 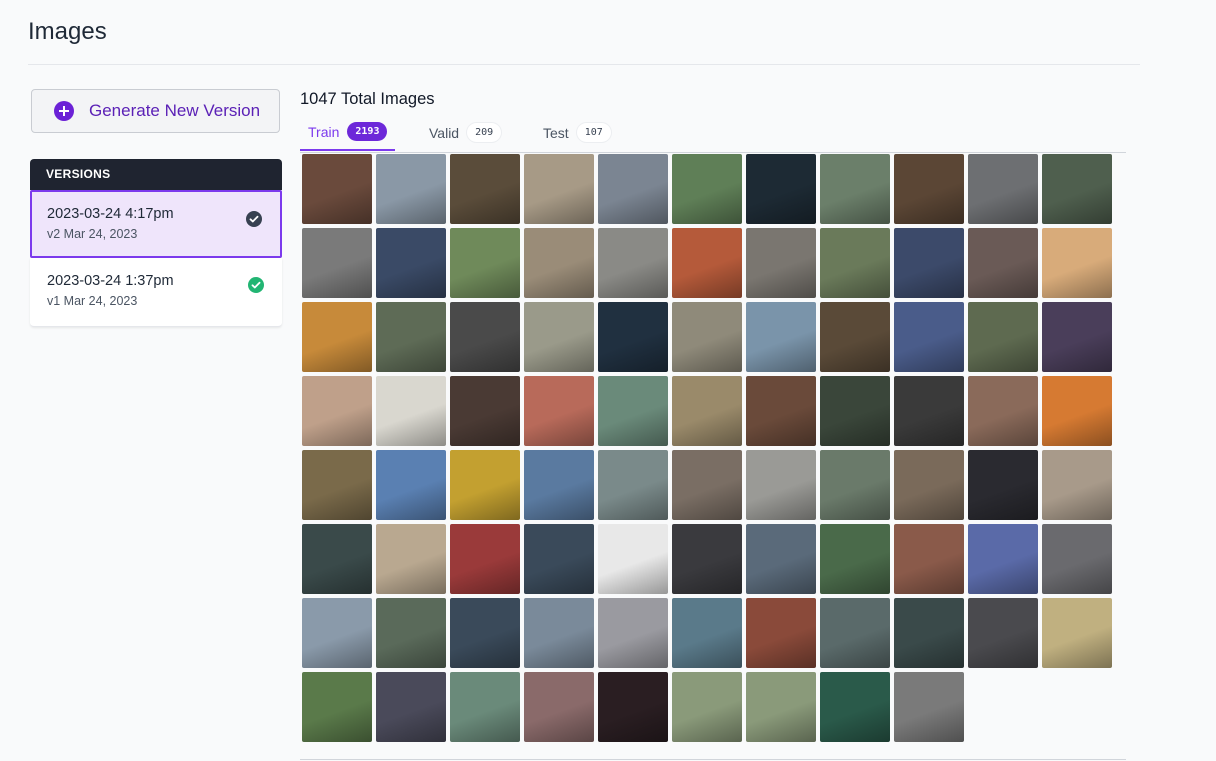 What do you see at coordinates (348, 132) in the screenshot?
I see `tab-train: Train 2193` at bounding box center [348, 132].